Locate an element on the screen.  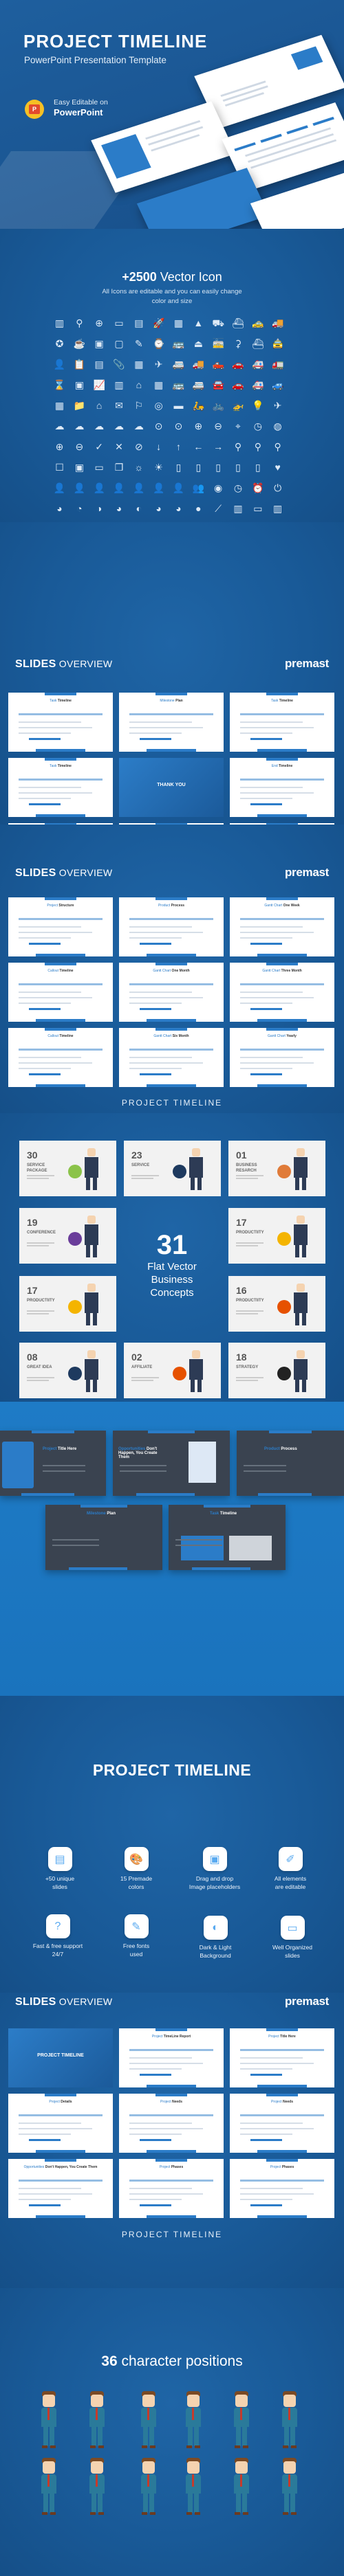
vector-icon: 🚙 is located at coordinates (277, 384).